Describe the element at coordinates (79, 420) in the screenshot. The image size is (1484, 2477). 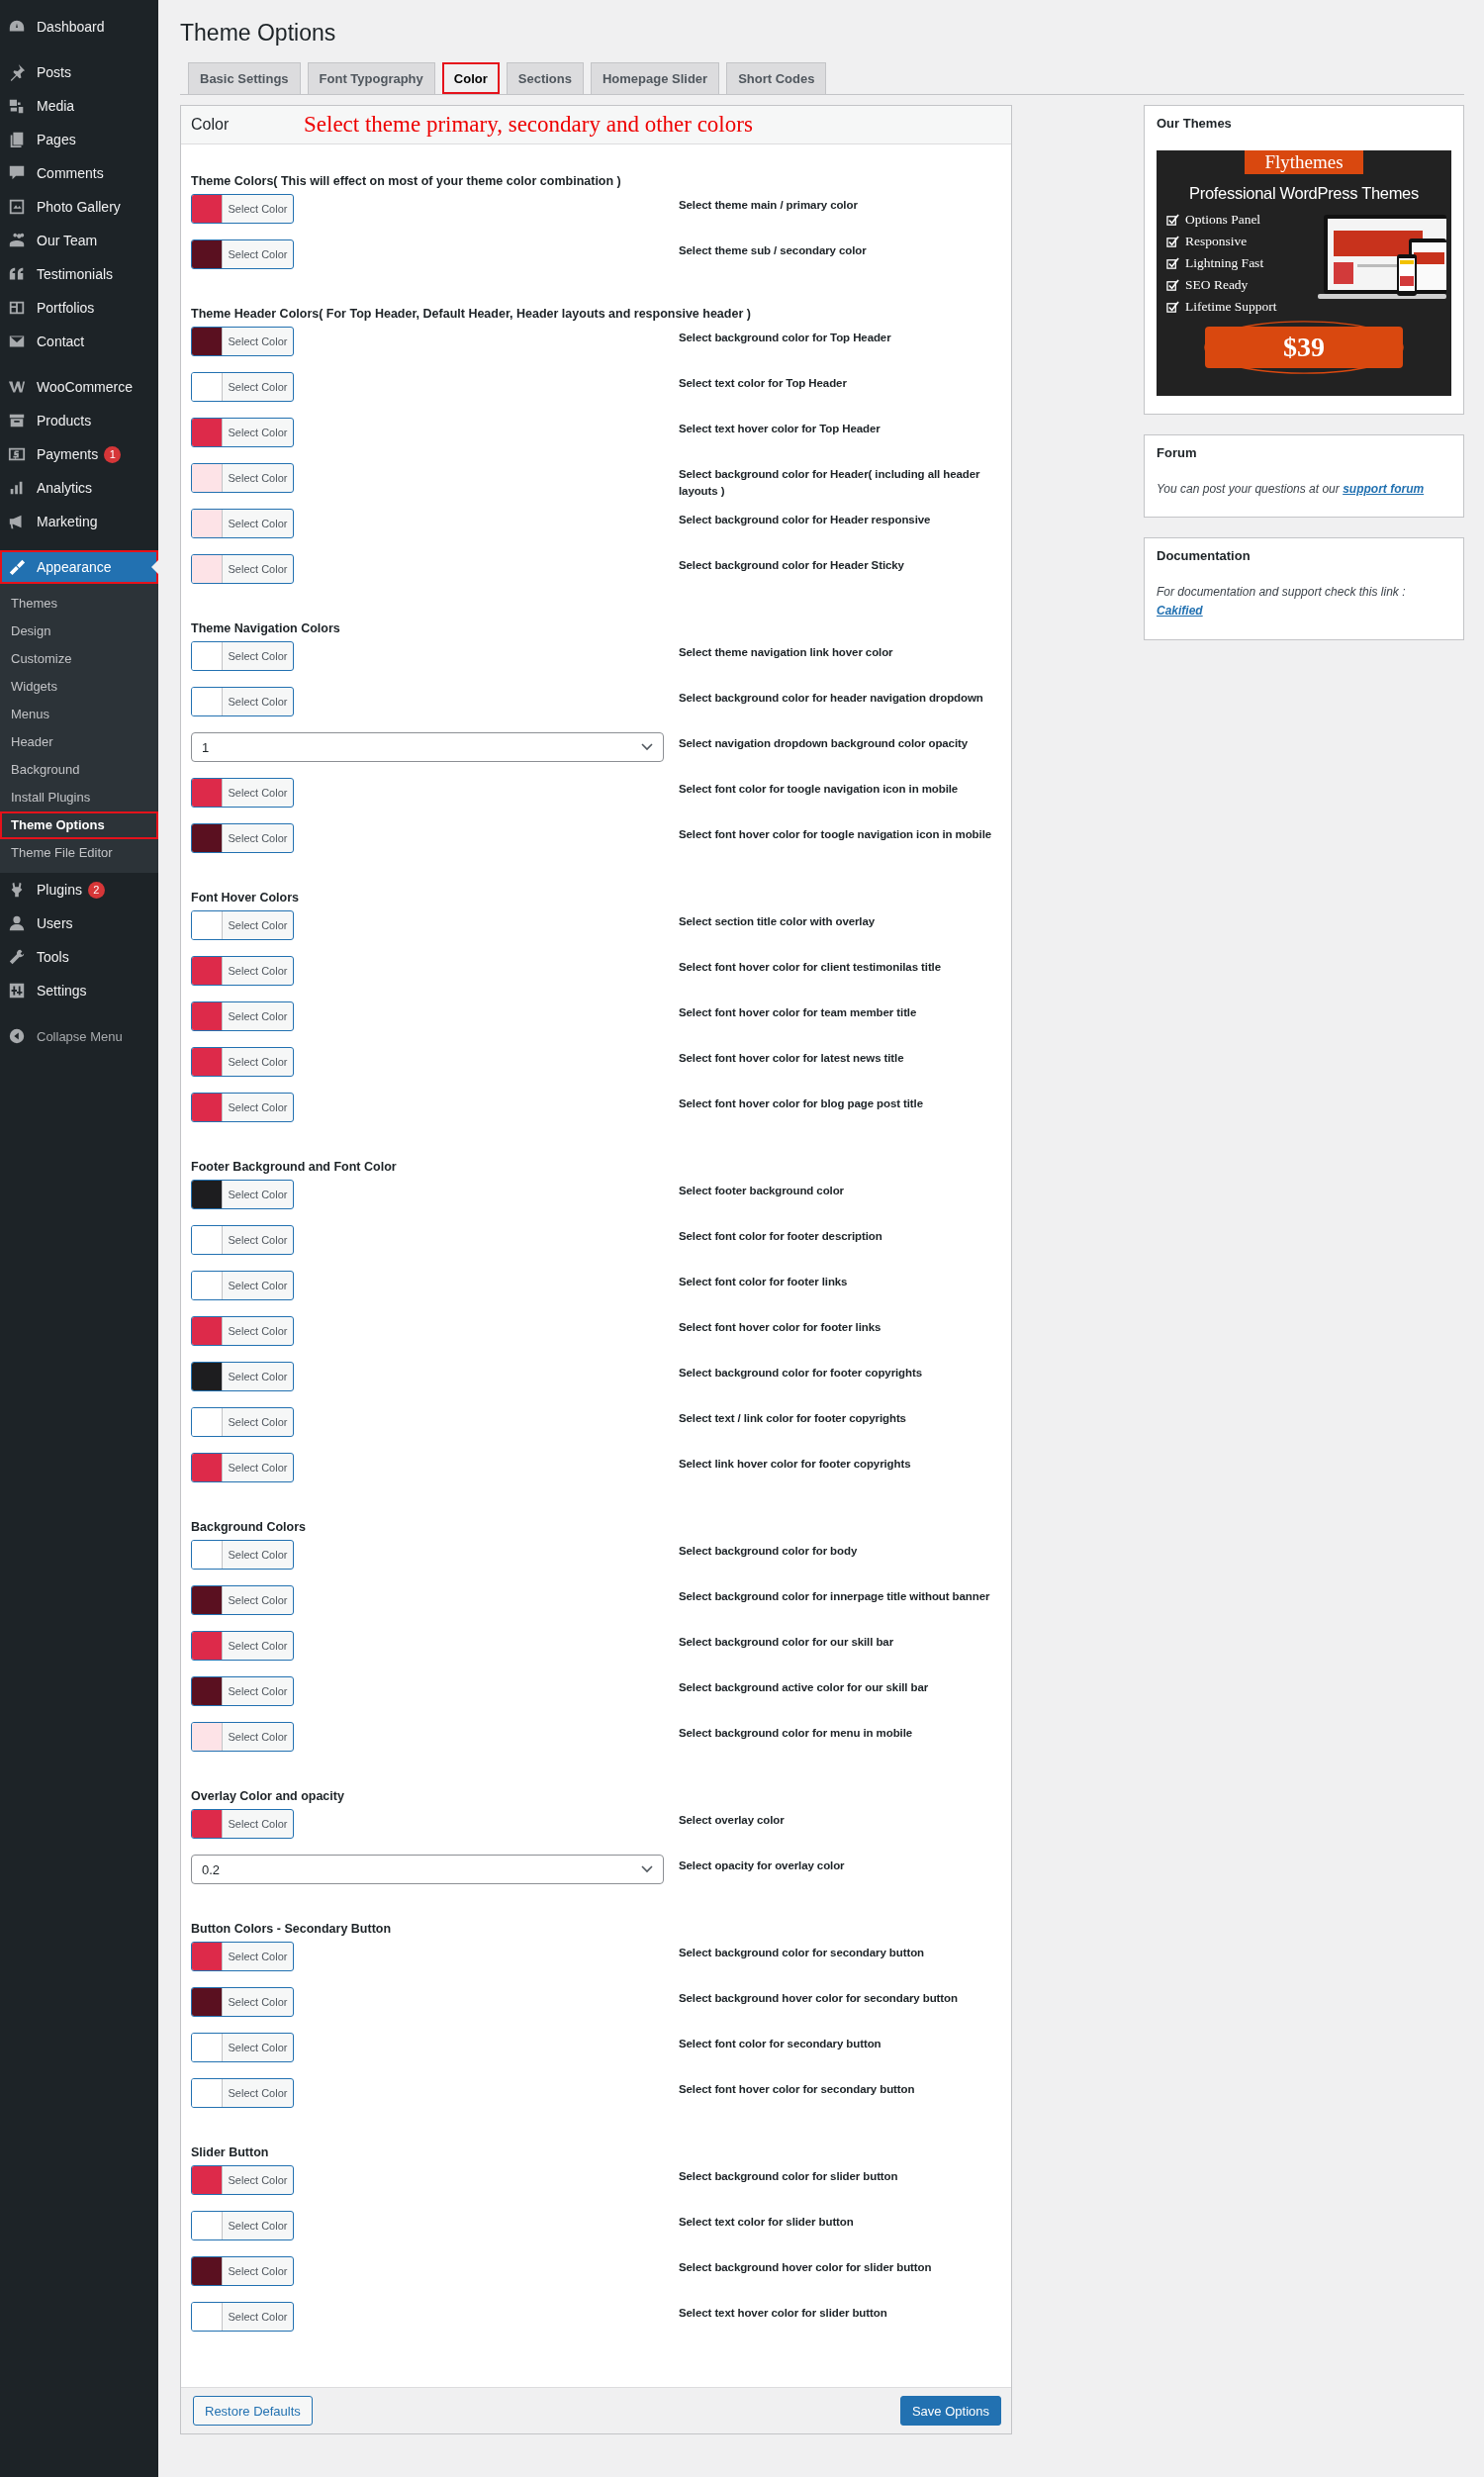
I see `menu-item: Products` at that location.